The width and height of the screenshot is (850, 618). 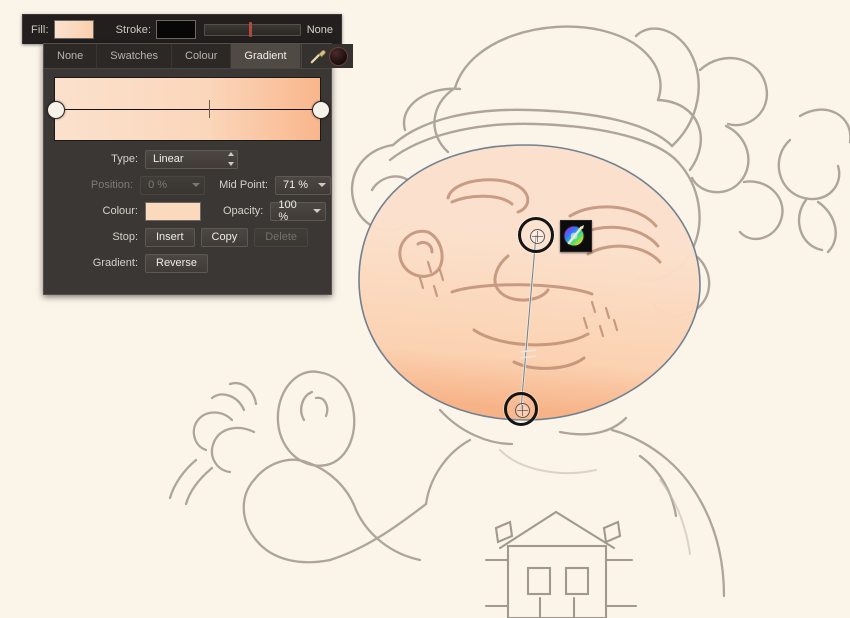 I want to click on stroke-width-slider, so click(x=252, y=29).